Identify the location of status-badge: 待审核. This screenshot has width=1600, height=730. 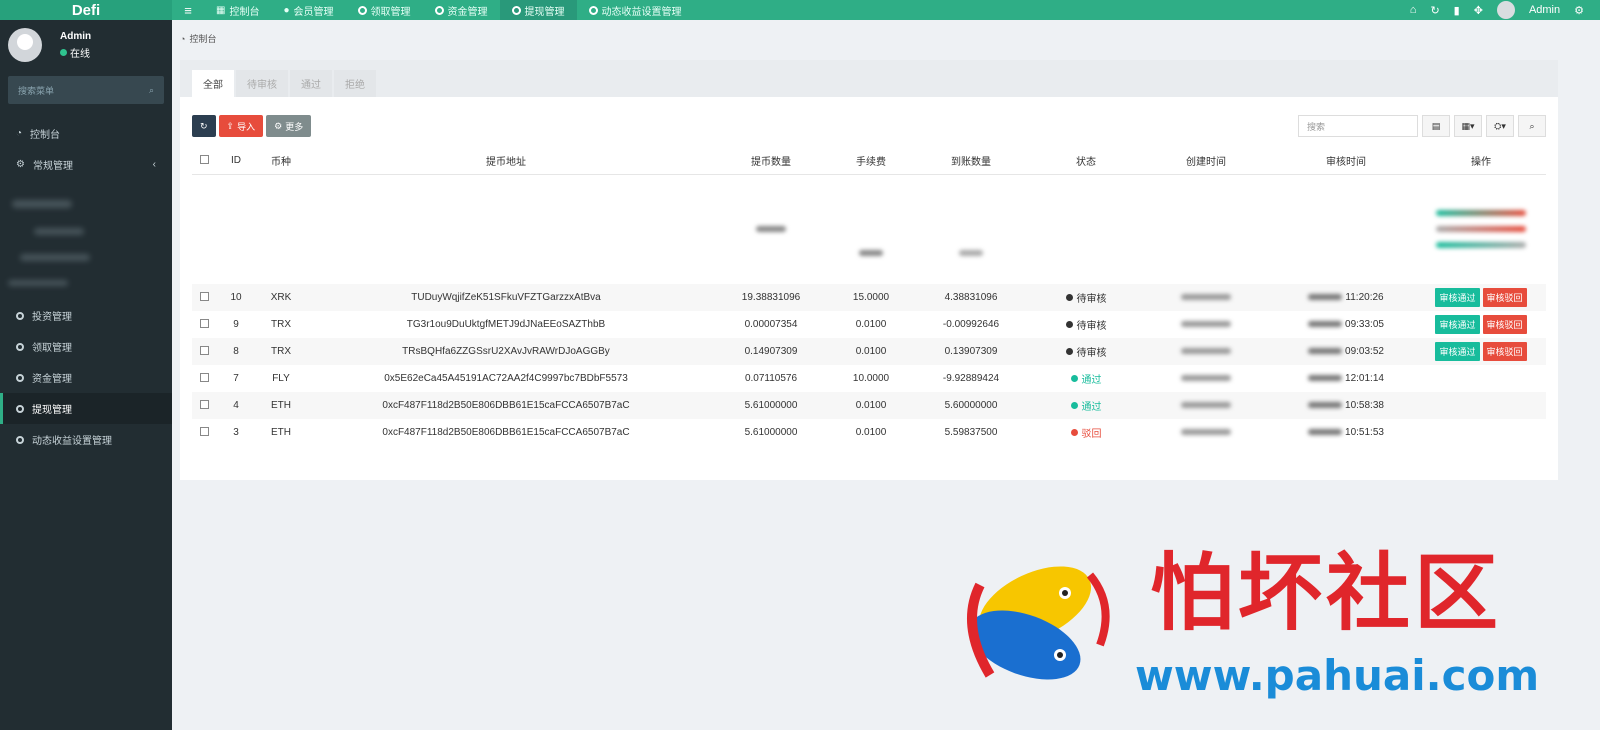
(1086, 351).